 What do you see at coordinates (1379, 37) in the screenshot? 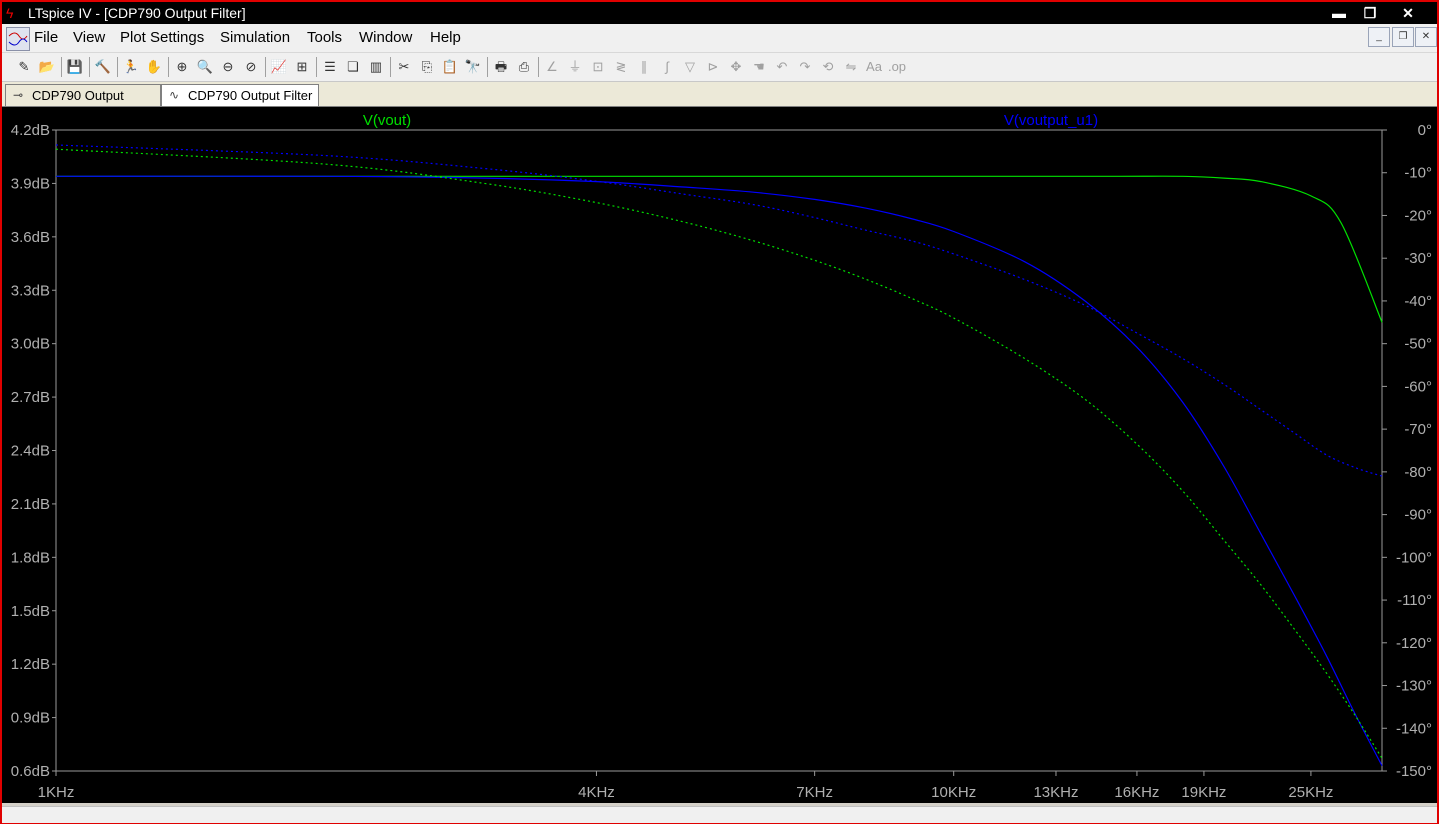
I see `mdi-minimize-button: _` at bounding box center [1379, 37].